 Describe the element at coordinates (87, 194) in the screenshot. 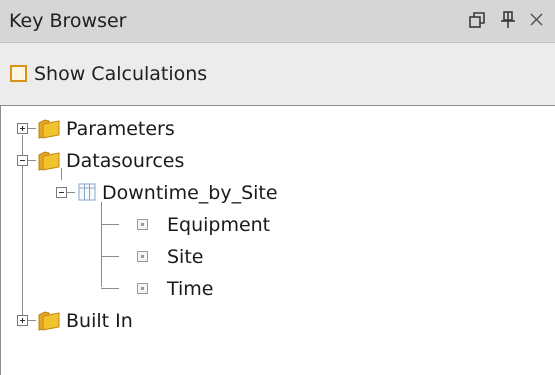

I see `table-icon` at that location.